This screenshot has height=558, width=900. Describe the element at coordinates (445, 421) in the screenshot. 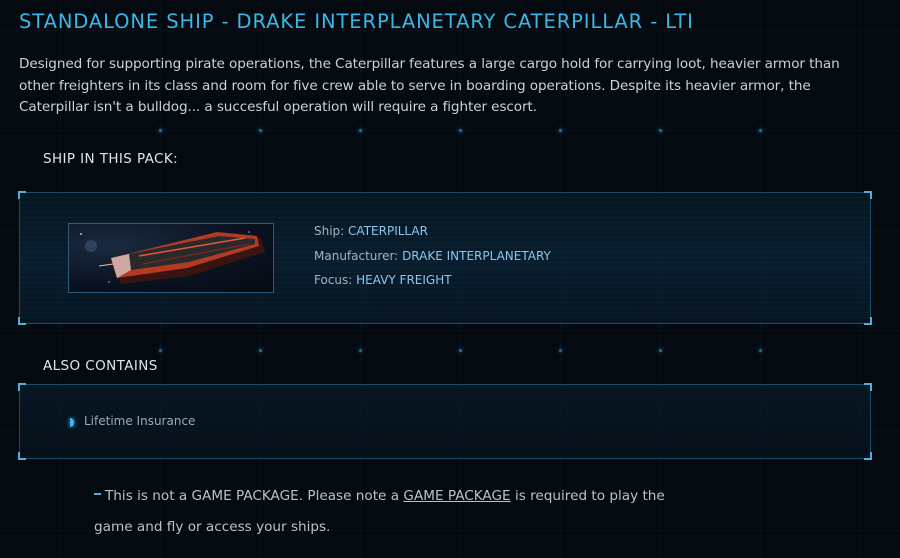

I see `contains-panel: Lifetime Insurance` at that location.